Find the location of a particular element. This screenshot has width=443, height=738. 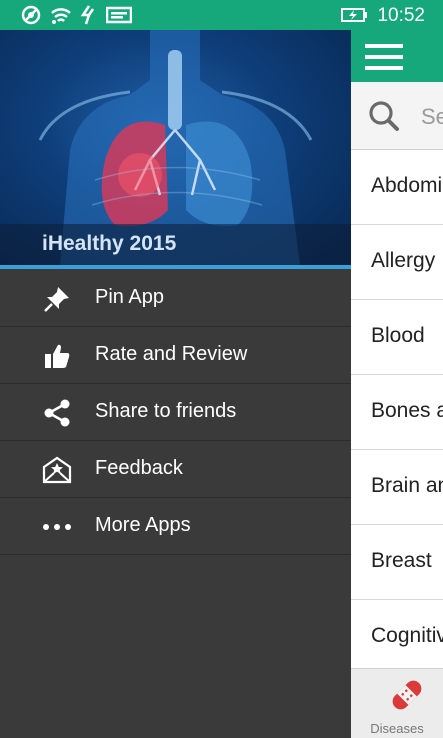

category-label: Blood is located at coordinates (398, 335).